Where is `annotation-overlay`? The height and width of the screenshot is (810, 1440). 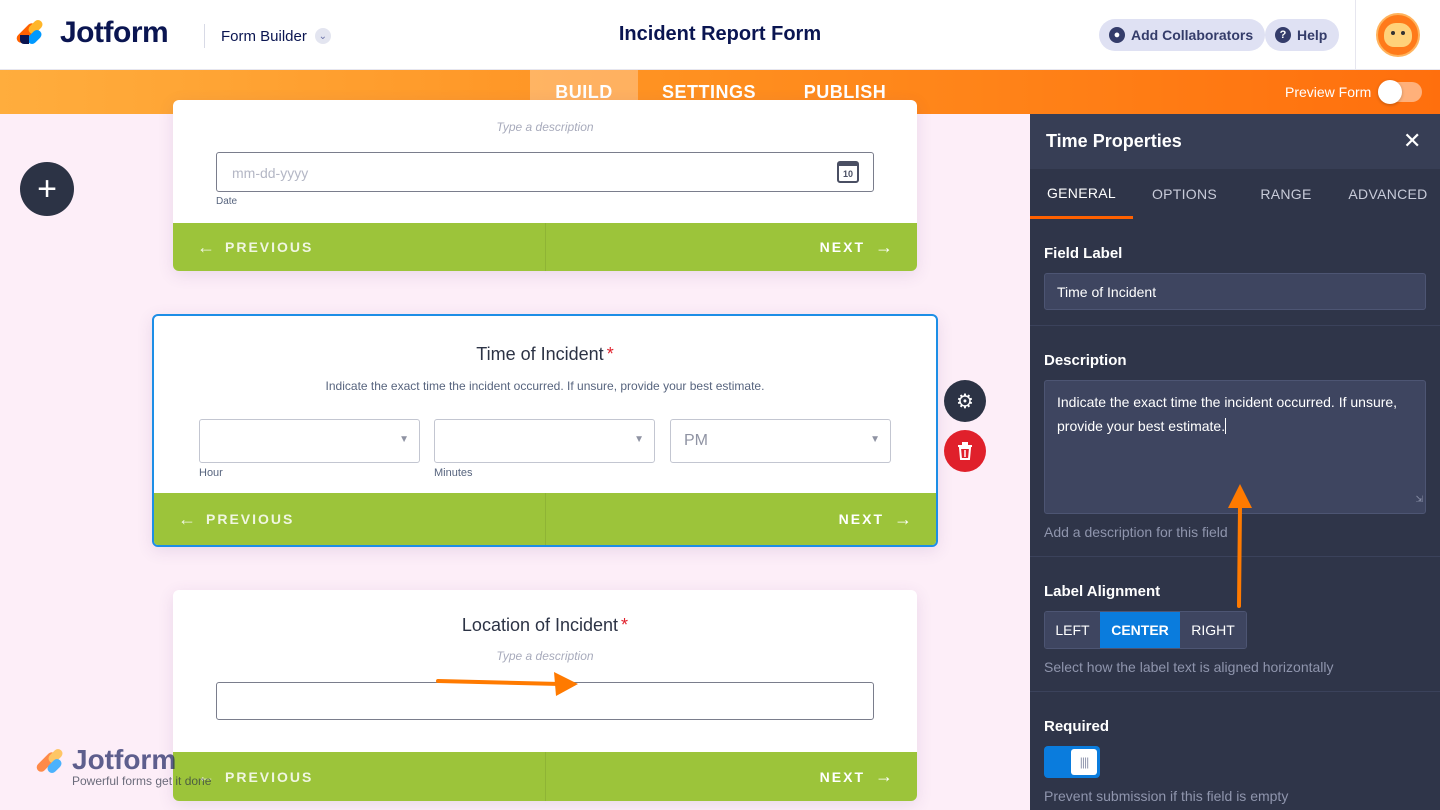
annotation-overlay is located at coordinates (844, 590).